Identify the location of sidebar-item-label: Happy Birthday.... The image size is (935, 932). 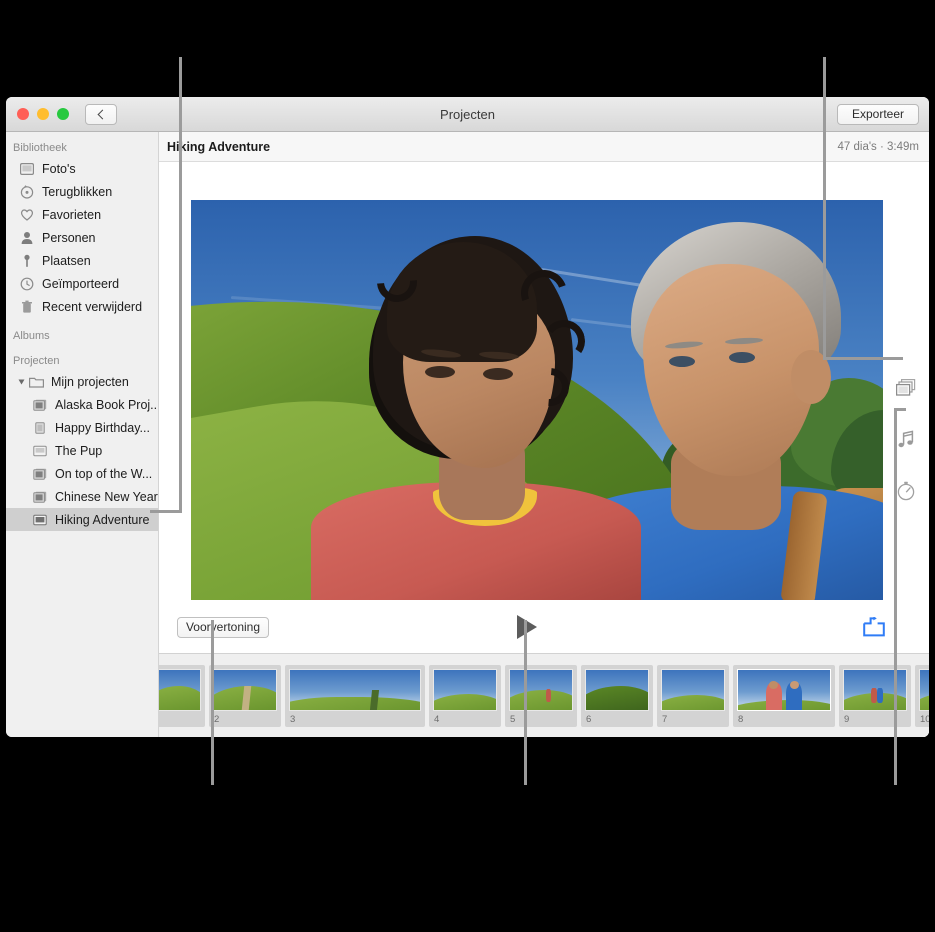
(102, 427).